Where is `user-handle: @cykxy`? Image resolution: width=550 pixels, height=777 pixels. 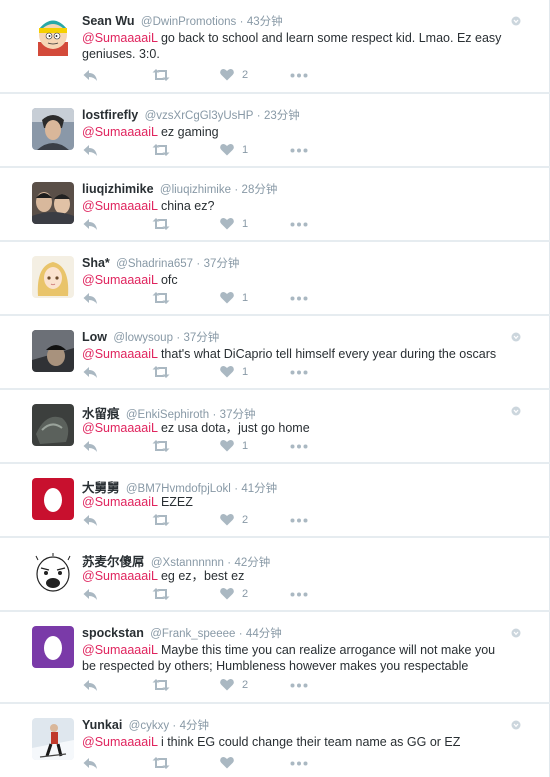
user-handle: @cykxy is located at coordinates (149, 726).